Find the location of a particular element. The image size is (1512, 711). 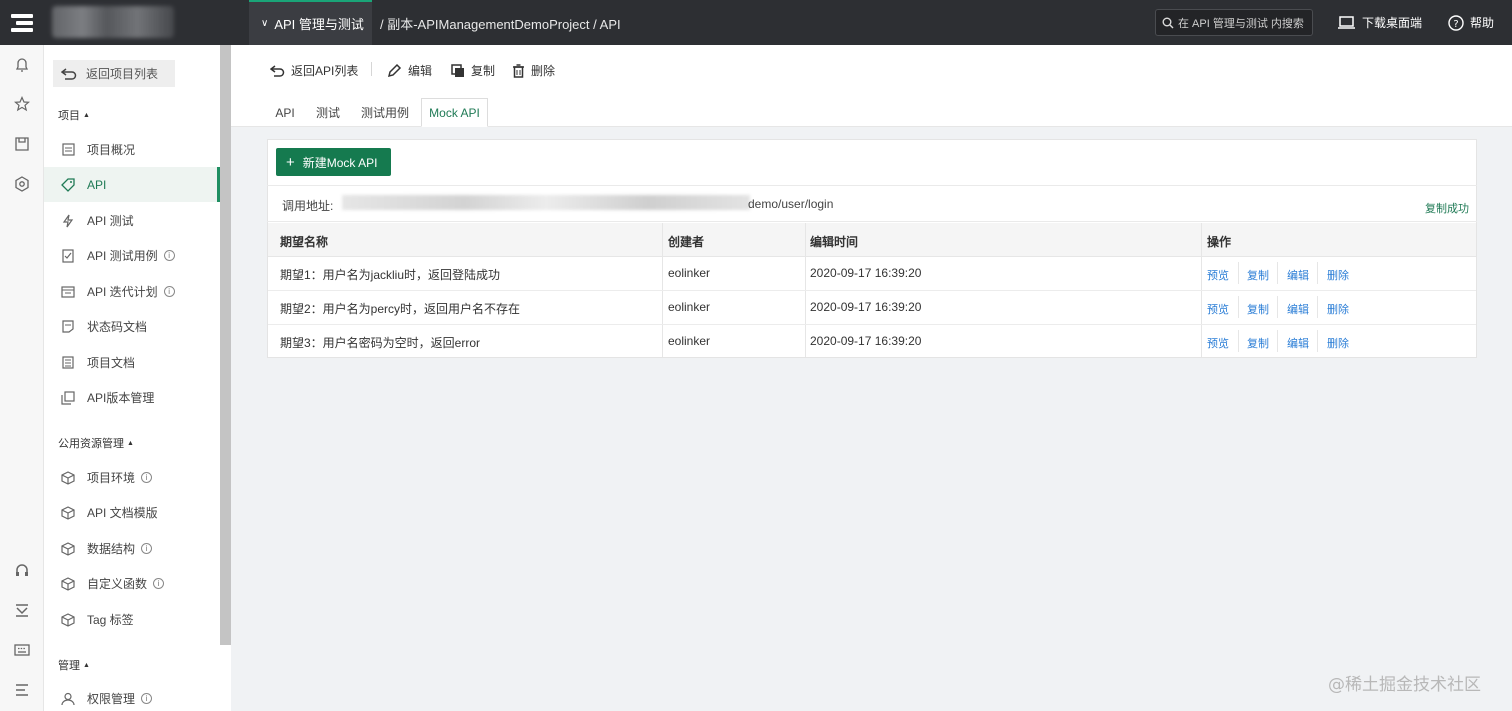

call-address-path: demo/user/login is located at coordinates (790, 204).